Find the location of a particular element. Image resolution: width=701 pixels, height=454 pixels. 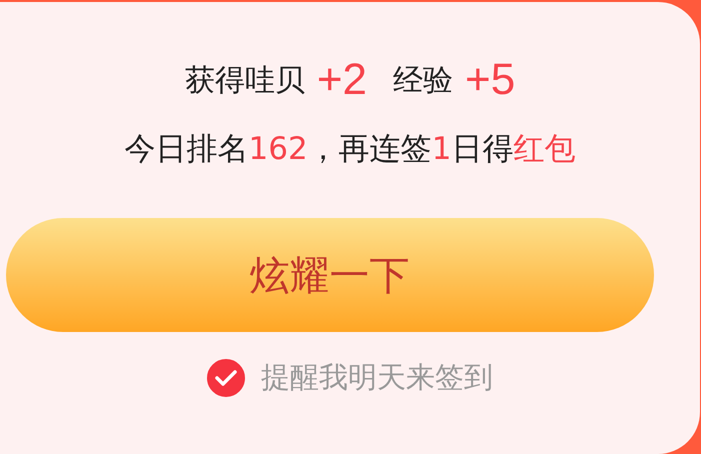

reward-label: 获得哇贝 is located at coordinates (244, 81).